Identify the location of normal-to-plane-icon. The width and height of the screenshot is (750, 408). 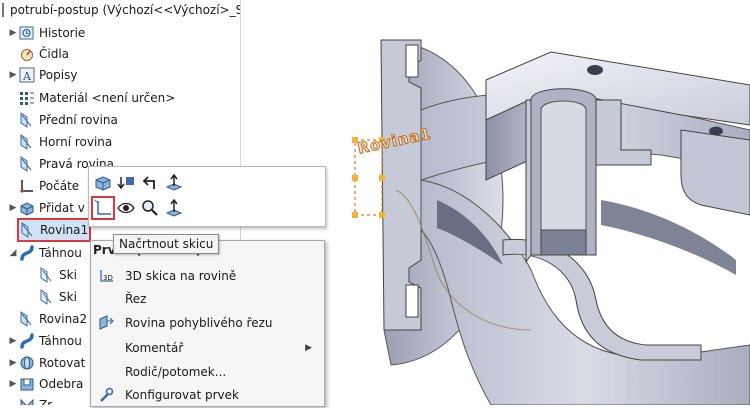
(174, 208).